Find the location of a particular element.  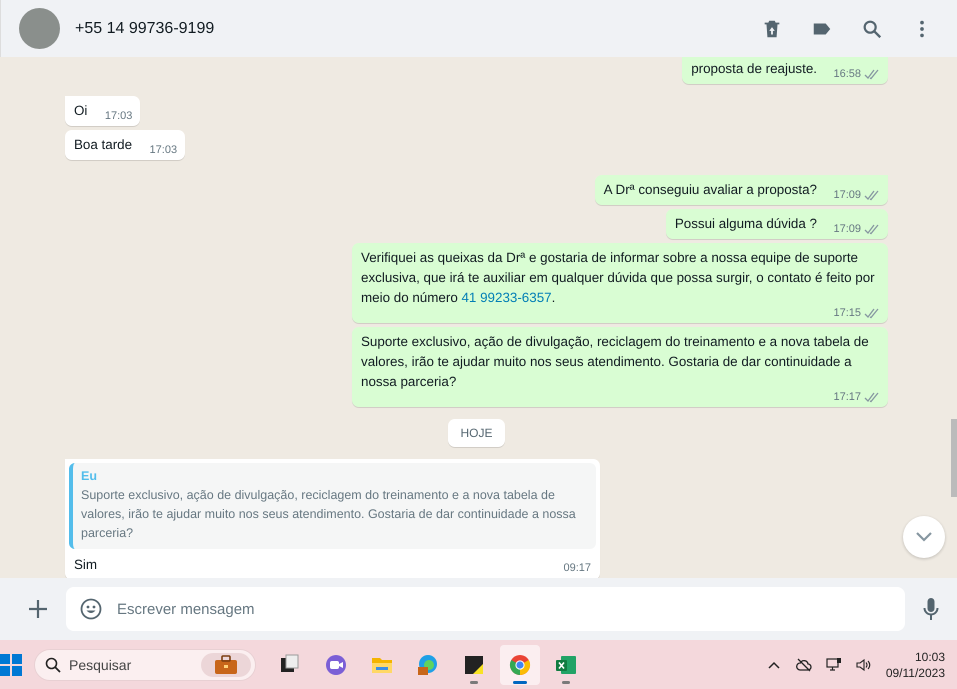

message-time: 17:15 is located at coordinates (847, 313).